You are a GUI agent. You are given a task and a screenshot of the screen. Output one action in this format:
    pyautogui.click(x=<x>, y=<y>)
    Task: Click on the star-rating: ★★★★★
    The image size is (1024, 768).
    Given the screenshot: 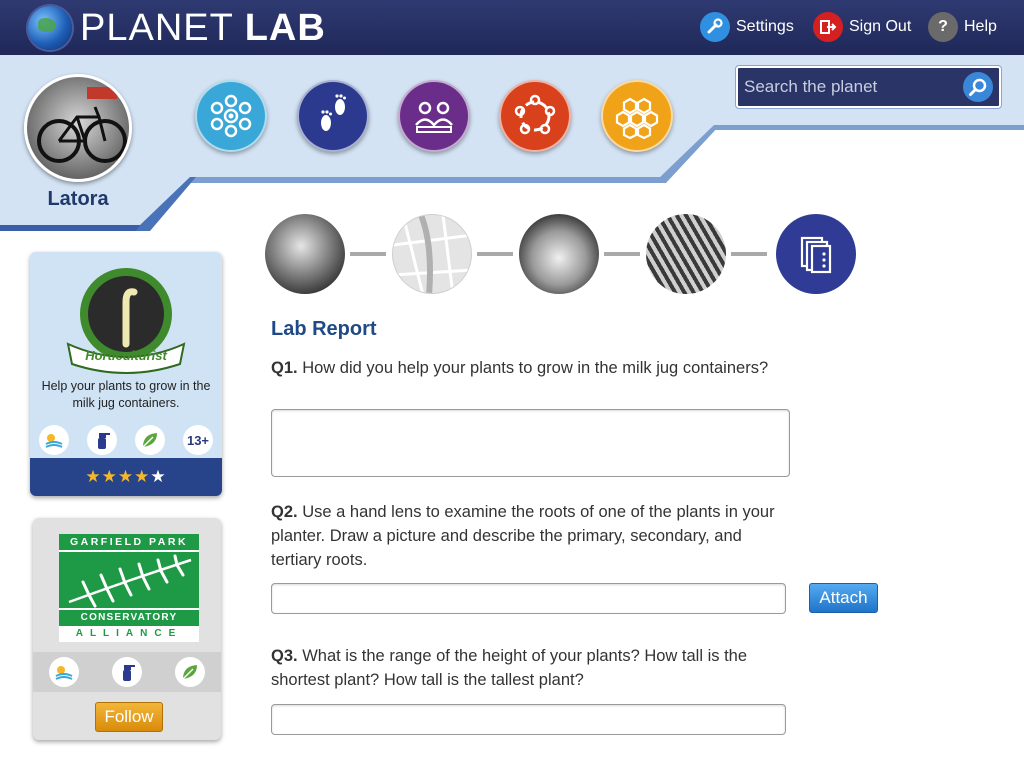 What is the action you would take?
    pyautogui.click(x=125, y=477)
    